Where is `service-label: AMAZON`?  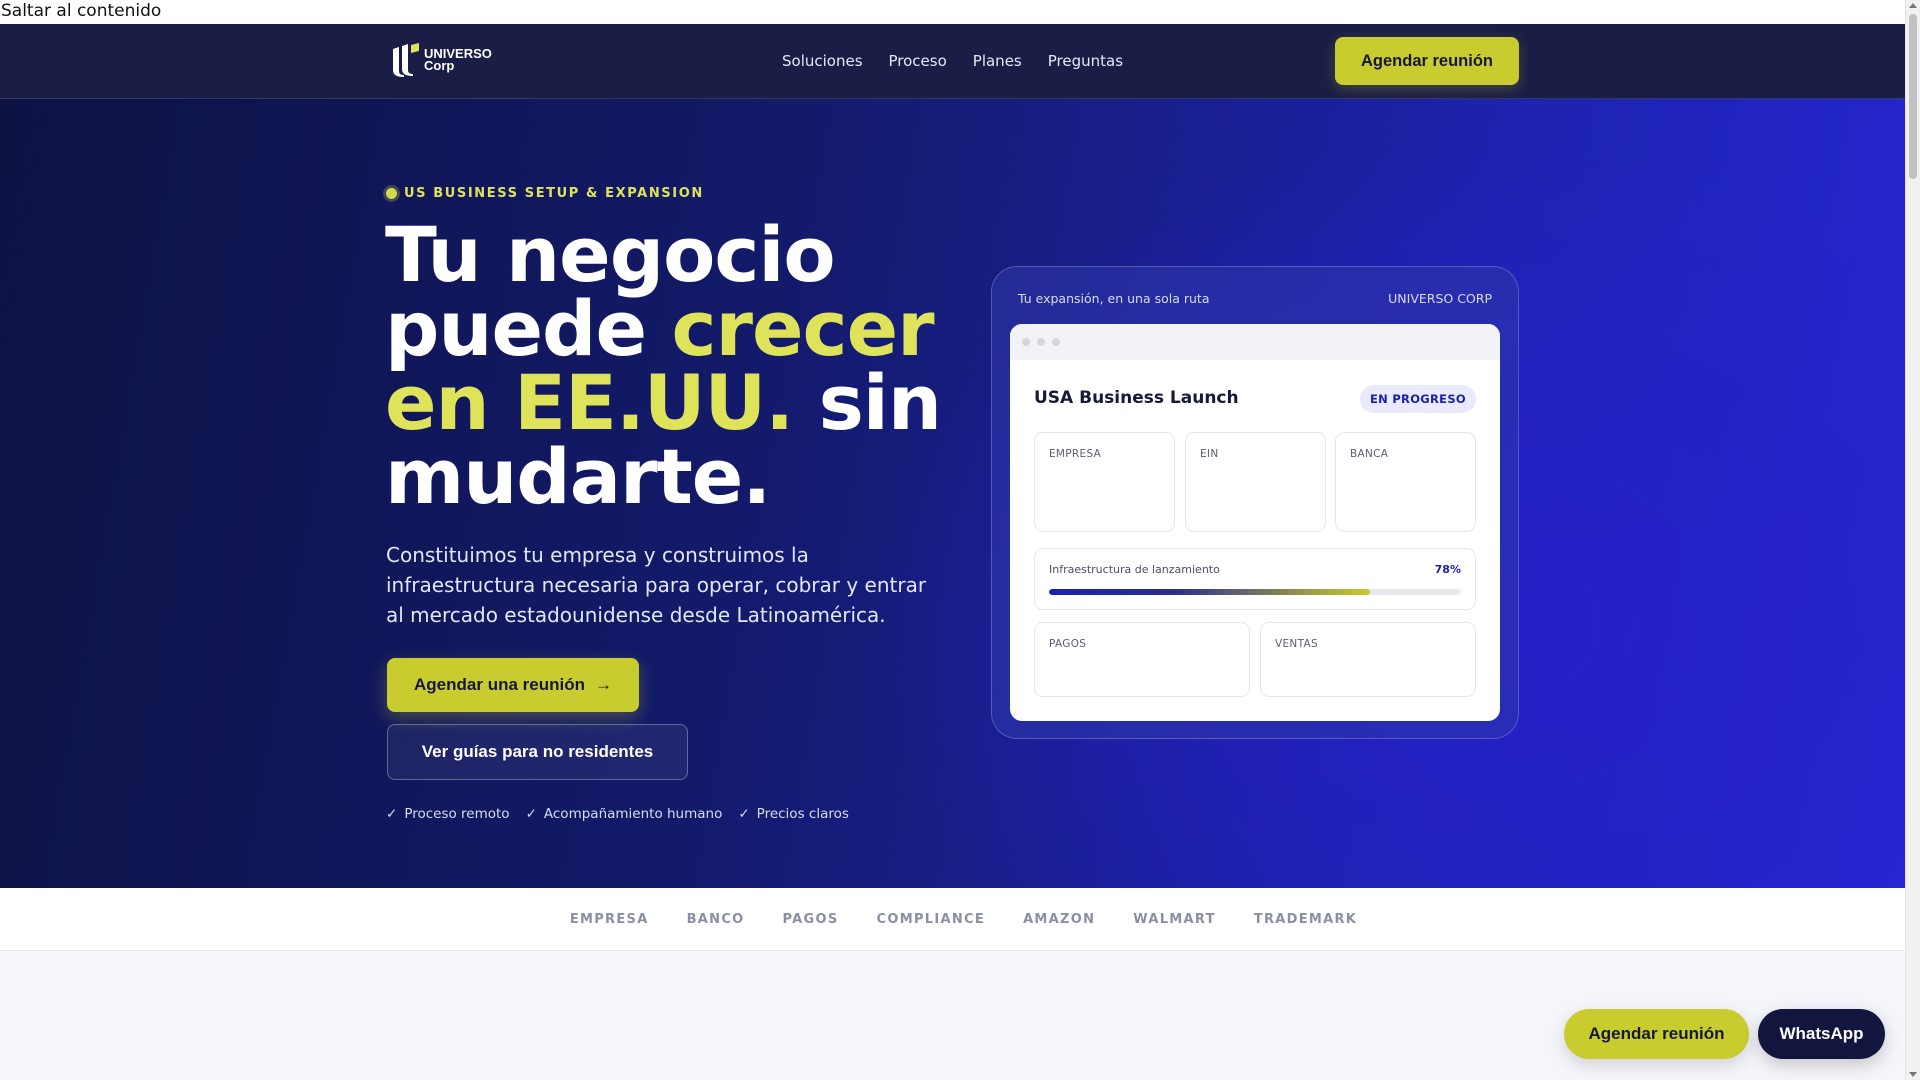 service-label: AMAZON is located at coordinates (1059, 919).